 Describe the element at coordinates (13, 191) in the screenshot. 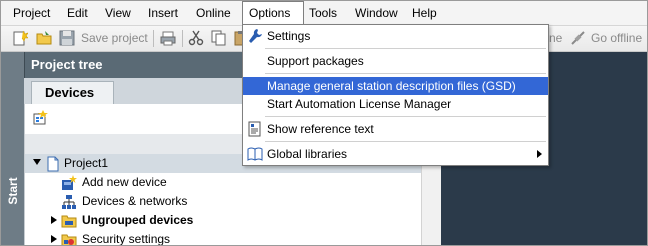

I see `start-label: Start` at that location.